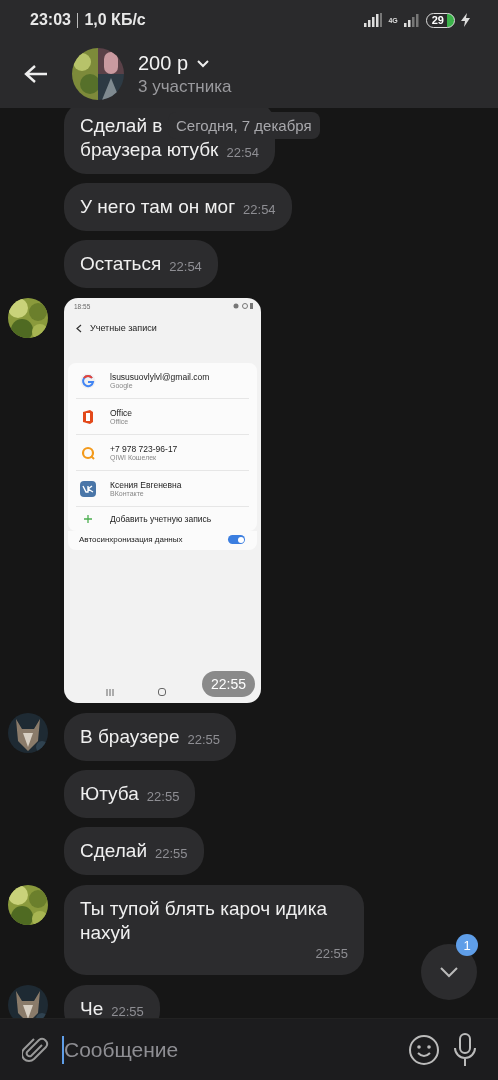  Describe the element at coordinates (36, 74) in the screenshot. I see `back-arrow-icon` at that location.